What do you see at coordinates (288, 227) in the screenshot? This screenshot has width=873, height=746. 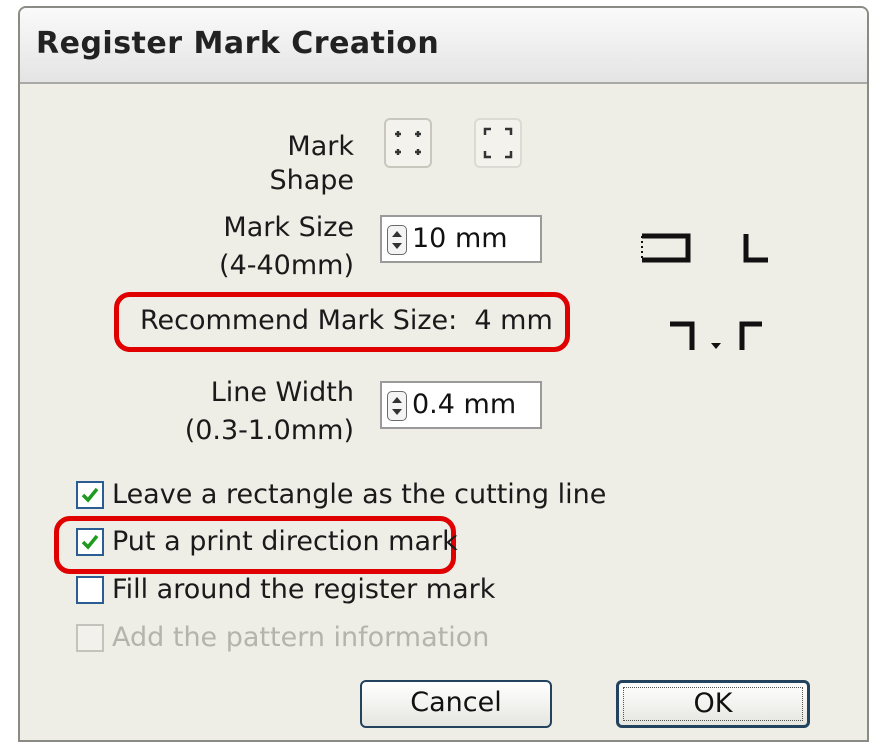 I see `mark-size-label: Mark Size` at bounding box center [288, 227].